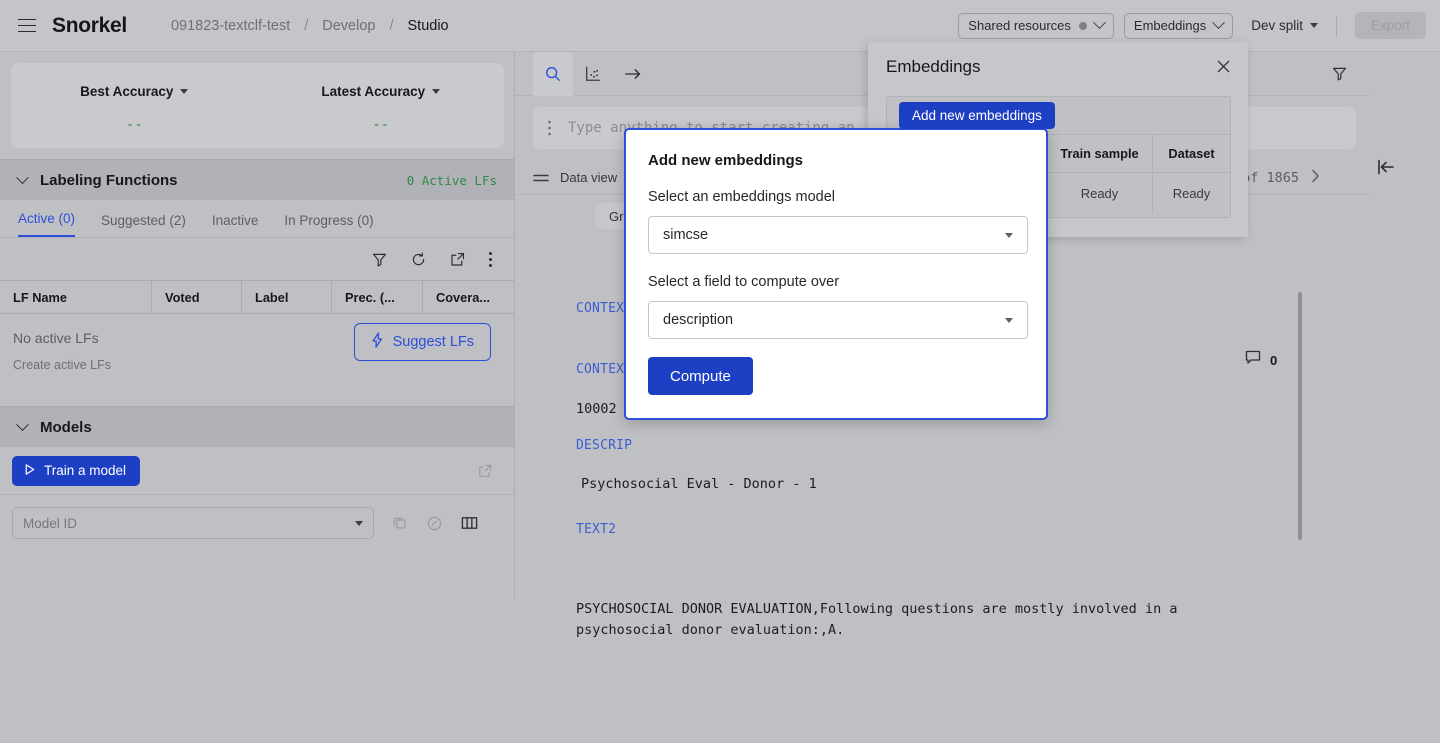 The image size is (1440, 743). I want to click on best-accuracy-block: Best Accuracy --, so click(134, 108).